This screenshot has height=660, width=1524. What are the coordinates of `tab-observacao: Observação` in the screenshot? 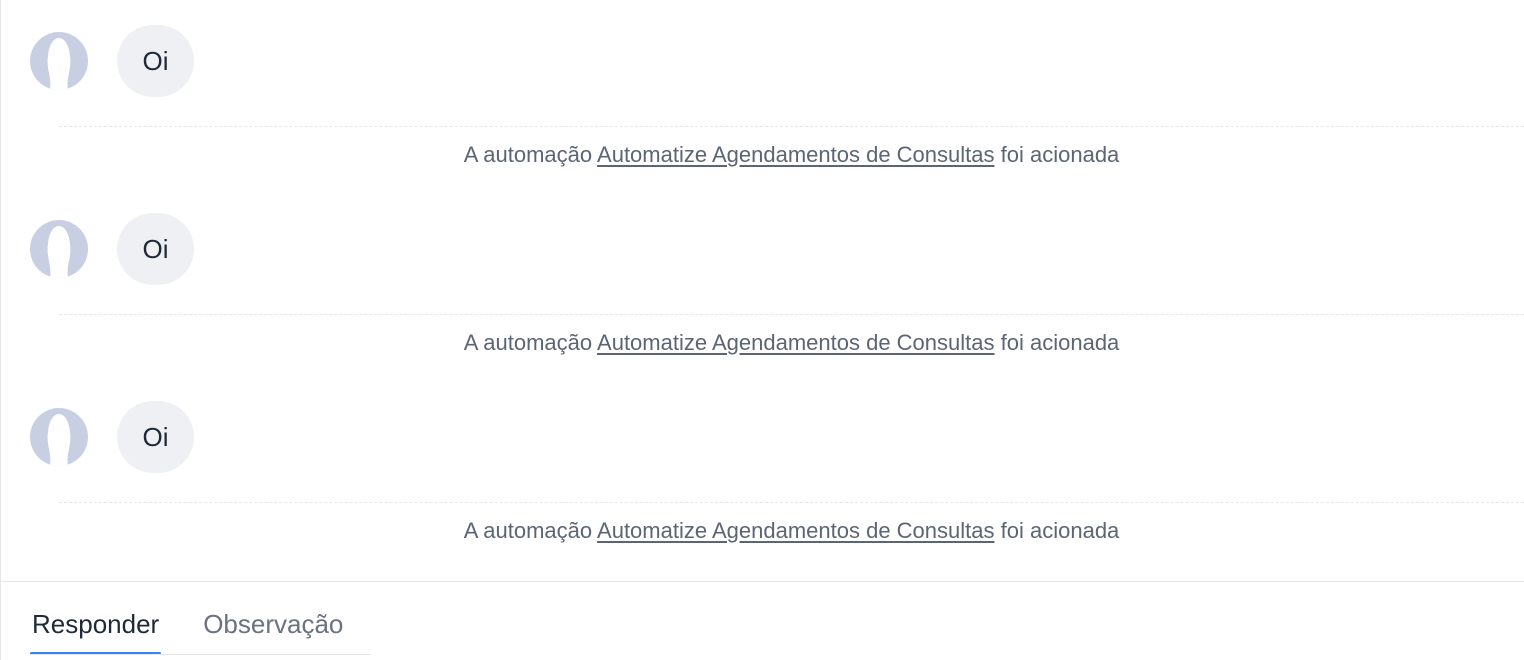 It's located at (273, 631).